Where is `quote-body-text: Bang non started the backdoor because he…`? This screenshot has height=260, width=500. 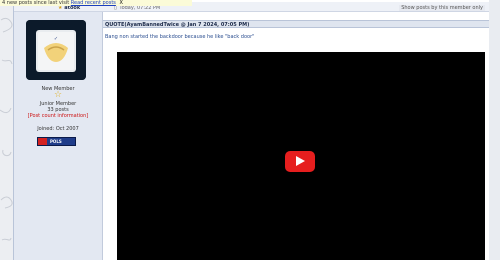
quote-body-text: Bang non started the backdoor because he… is located at coordinates (180, 37).